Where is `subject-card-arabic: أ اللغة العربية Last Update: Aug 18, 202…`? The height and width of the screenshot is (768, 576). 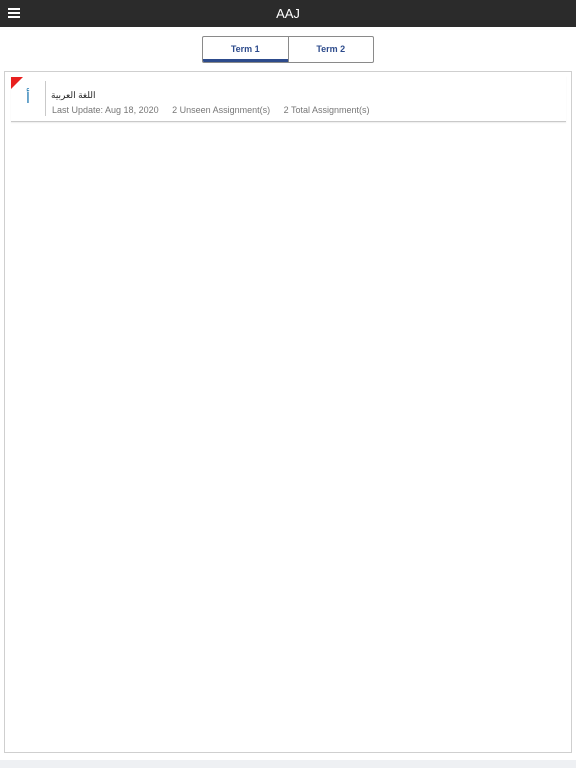 subject-card-arabic: أ اللغة العربية Last Update: Aug 18, 202… is located at coordinates (288, 99).